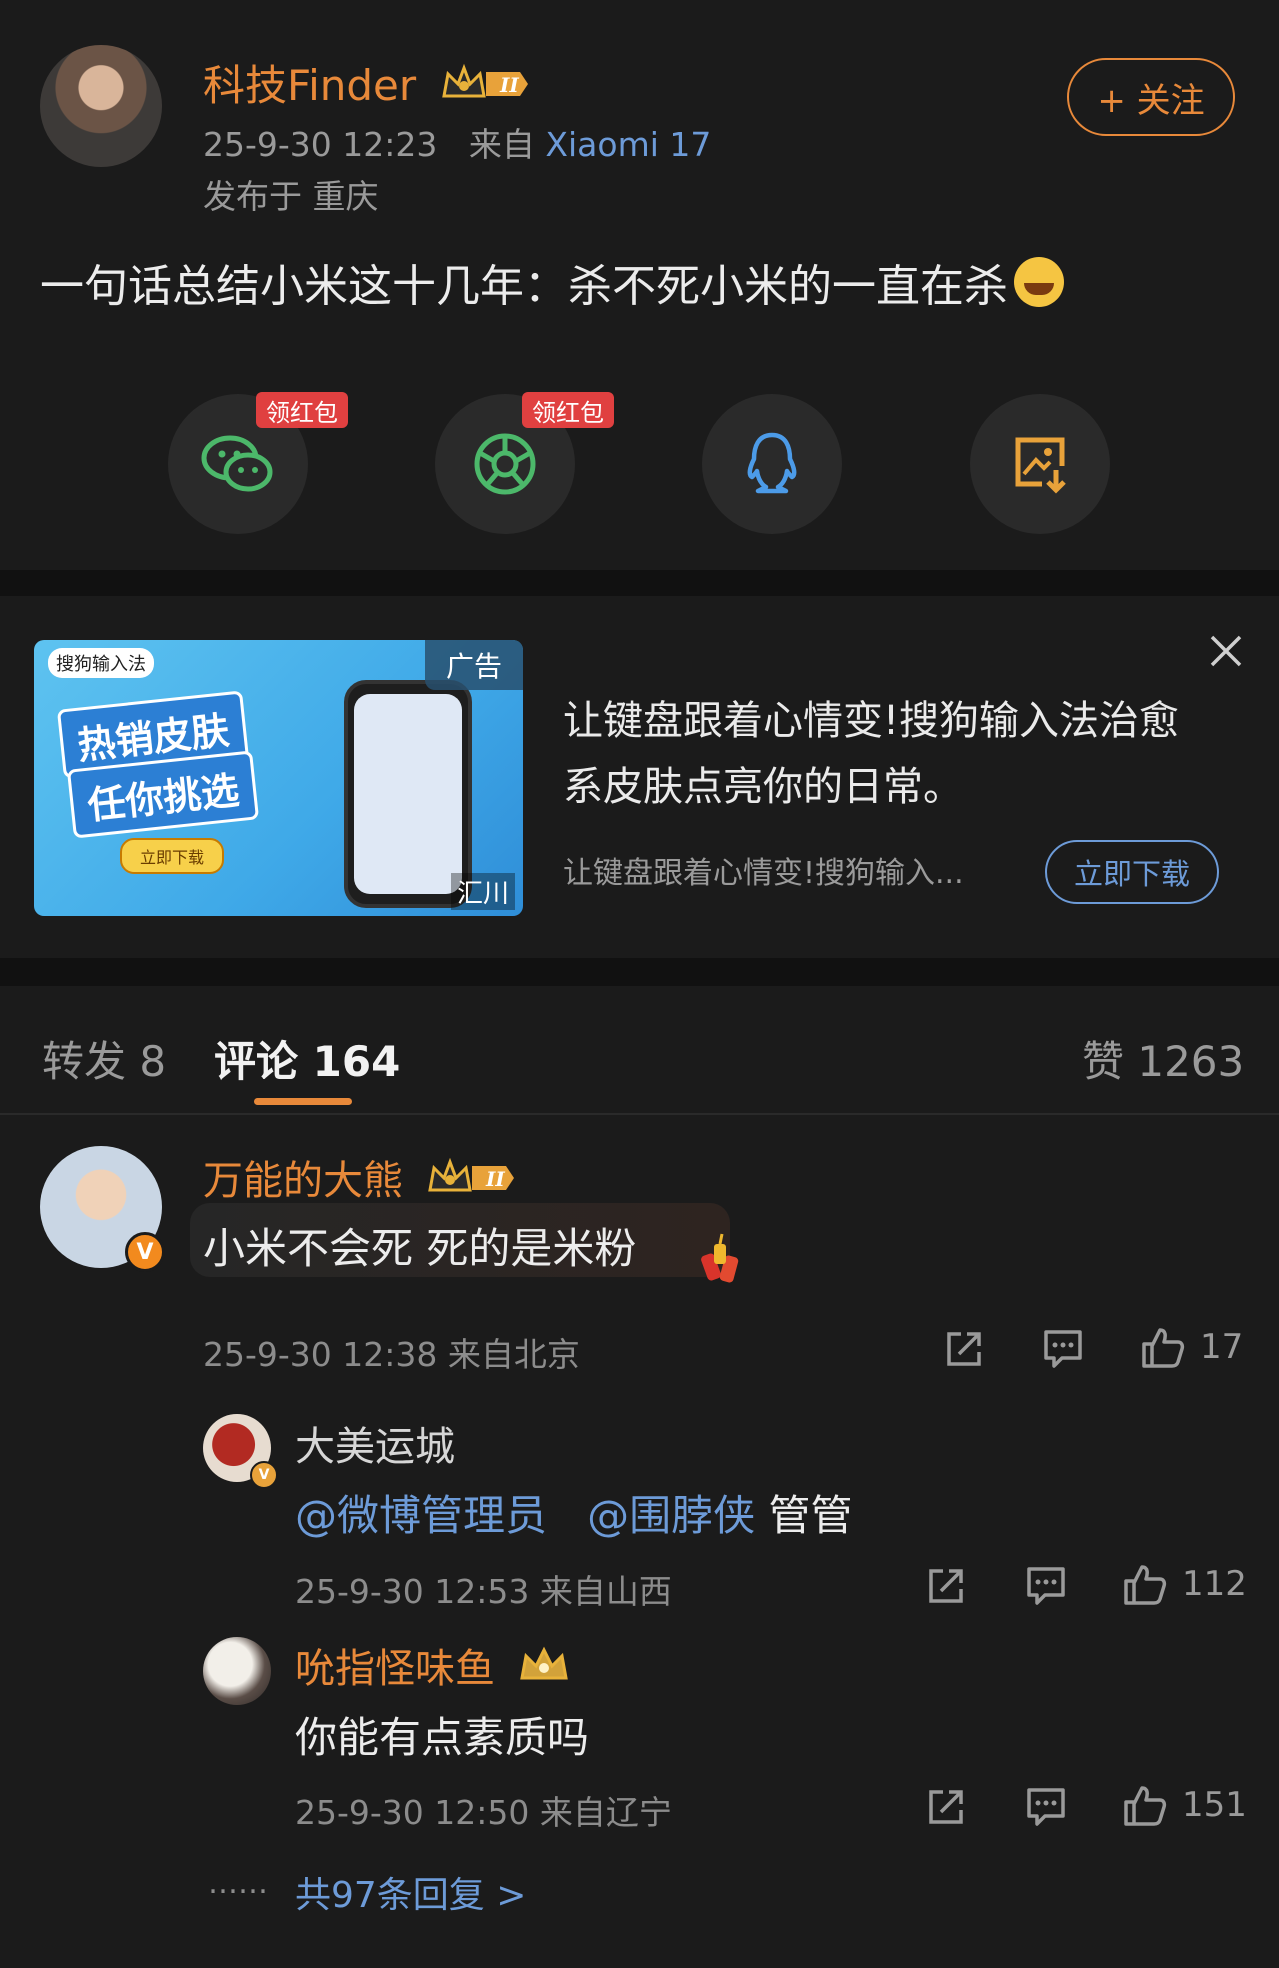 The height and width of the screenshot is (1968, 1279). Describe the element at coordinates (421, 1515) in the screenshot. I see `mention-link: @微博管理员` at that location.